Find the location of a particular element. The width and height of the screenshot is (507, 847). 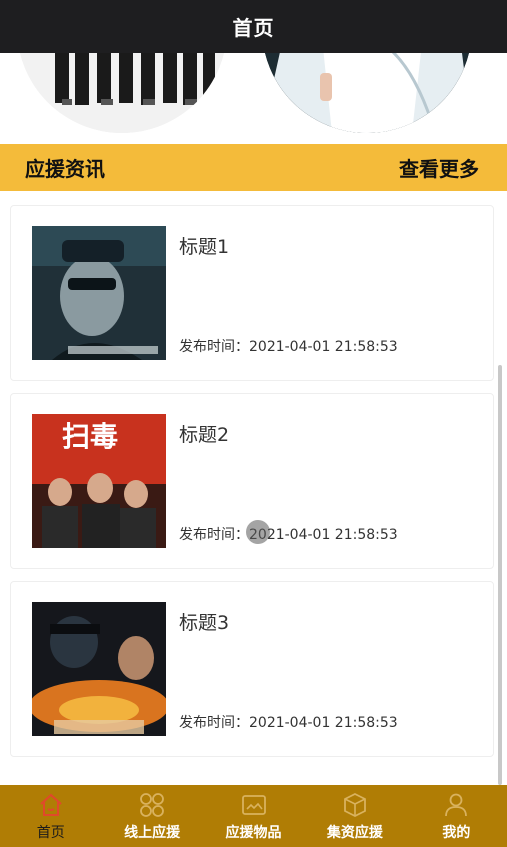

banner-image-left is located at coordinates (122, 93).